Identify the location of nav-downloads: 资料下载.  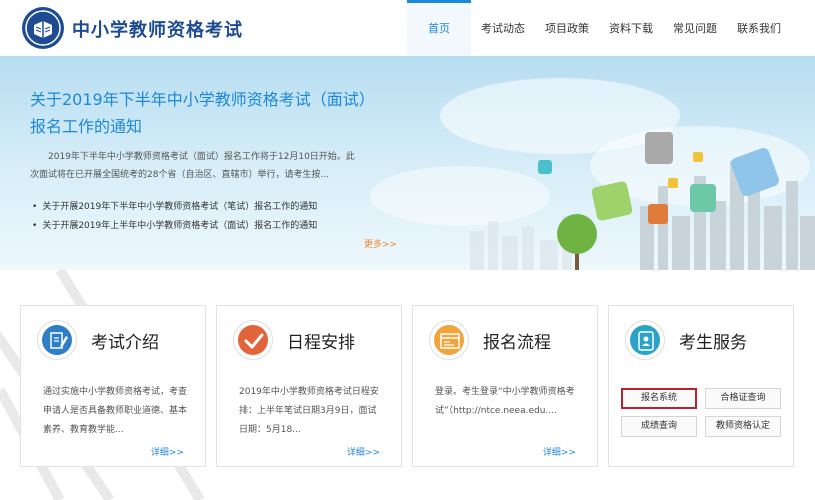
(631, 28).